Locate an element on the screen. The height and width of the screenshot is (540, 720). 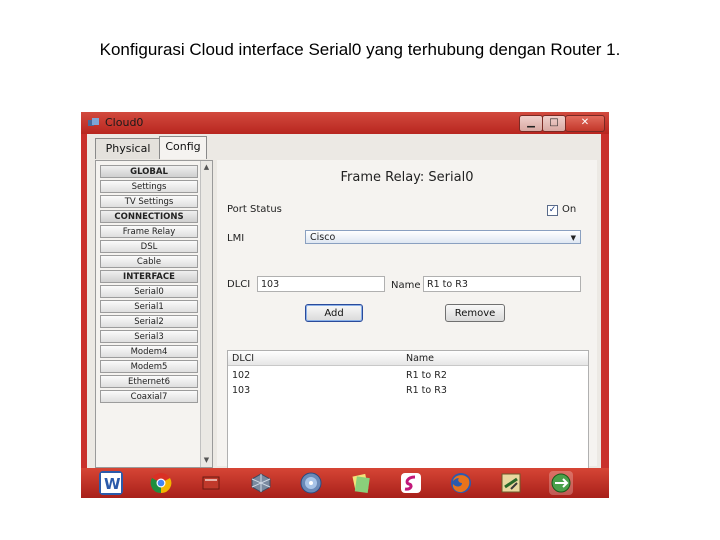
close-button: ✕ is located at coordinates (585, 123).